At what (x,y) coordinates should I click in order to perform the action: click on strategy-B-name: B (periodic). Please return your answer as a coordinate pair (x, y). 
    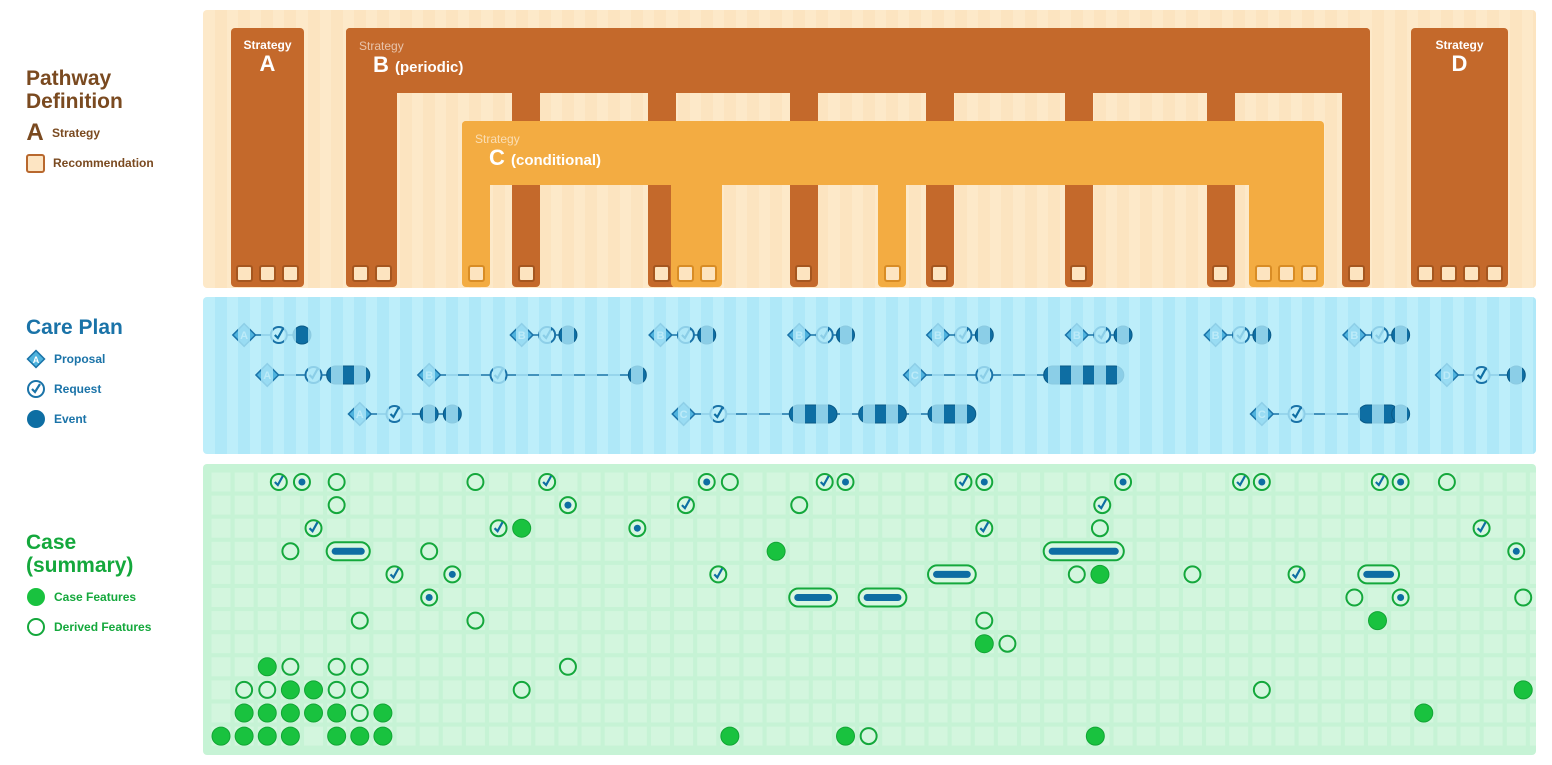
    Looking at the image, I should click on (418, 64).